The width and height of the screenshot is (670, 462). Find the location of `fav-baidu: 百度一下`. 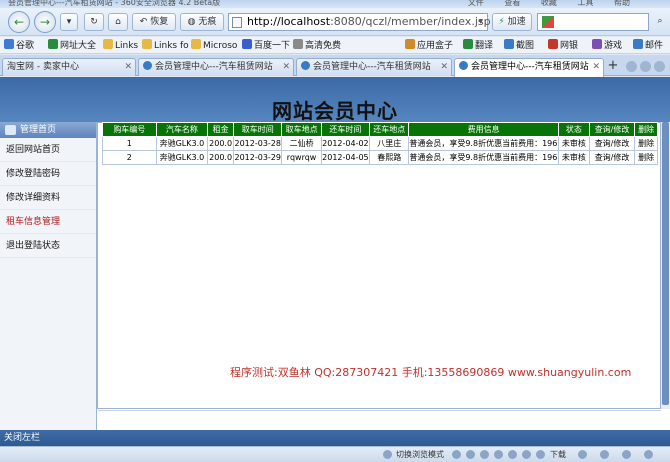

fav-baidu: 百度一下 is located at coordinates (266, 45).